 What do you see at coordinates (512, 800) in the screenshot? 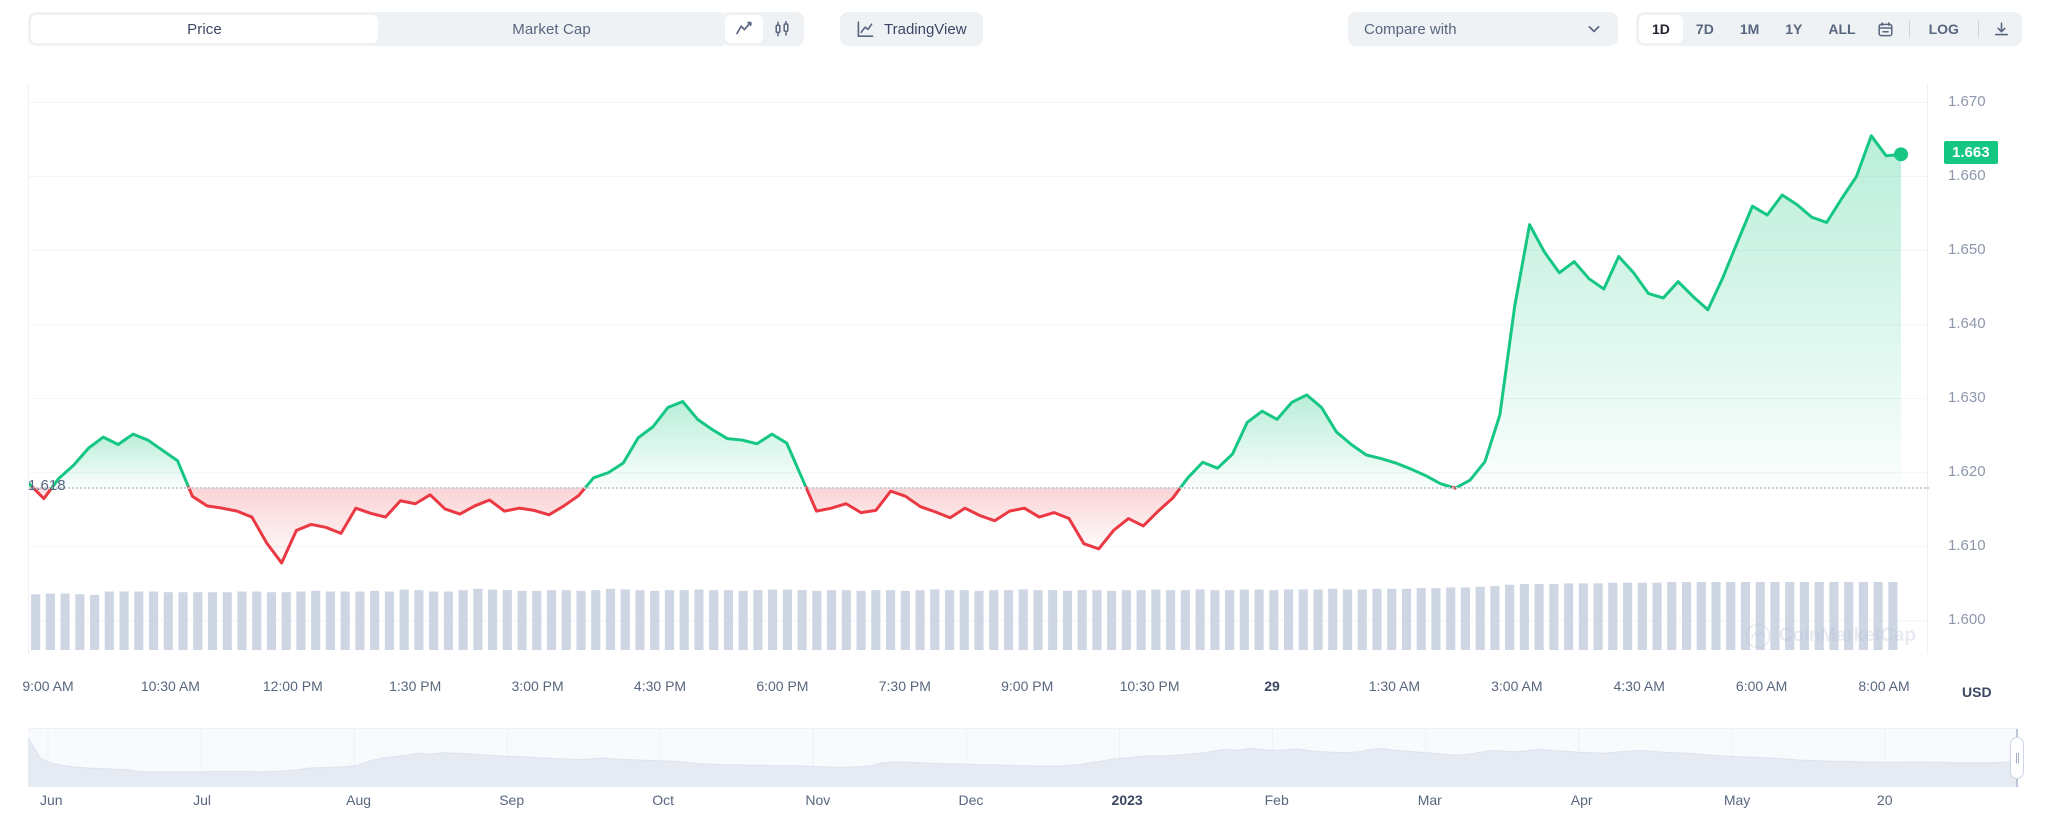
I see `navigator-month-label: Sep` at bounding box center [512, 800].